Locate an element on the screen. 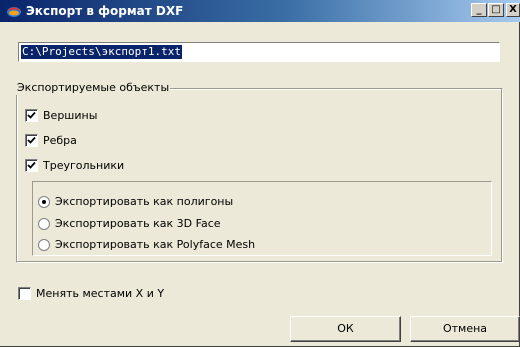  app-icon is located at coordinates (14, 12).